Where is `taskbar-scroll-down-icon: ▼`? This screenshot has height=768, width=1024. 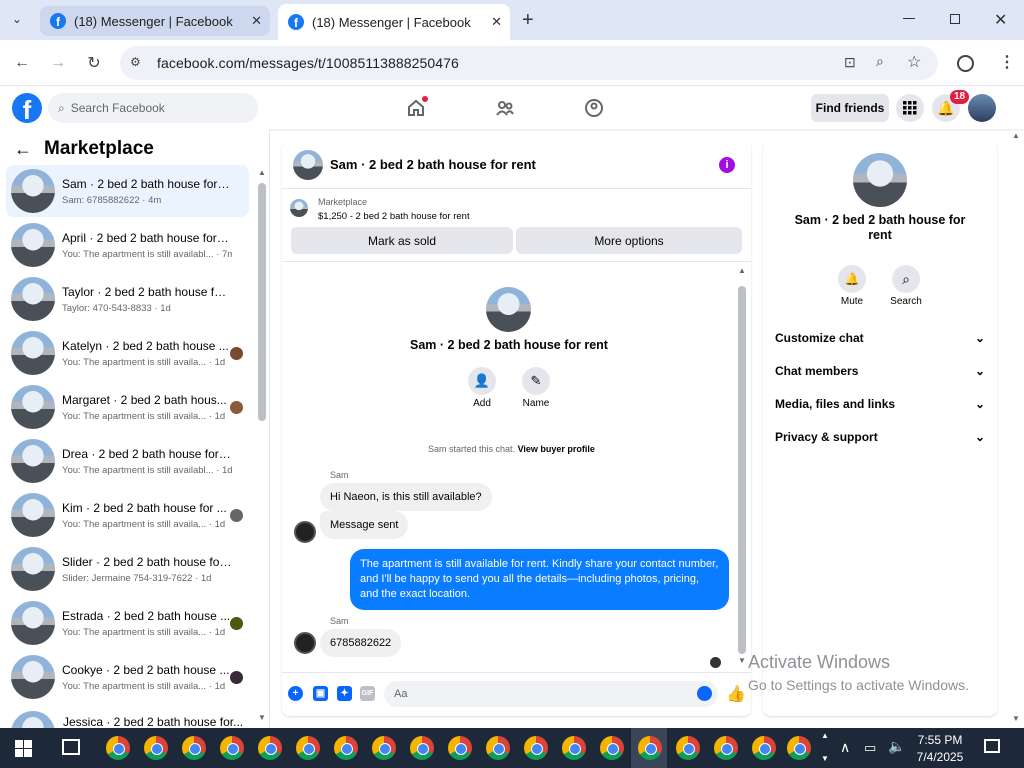 taskbar-scroll-down-icon: ▼ is located at coordinates (825, 758).